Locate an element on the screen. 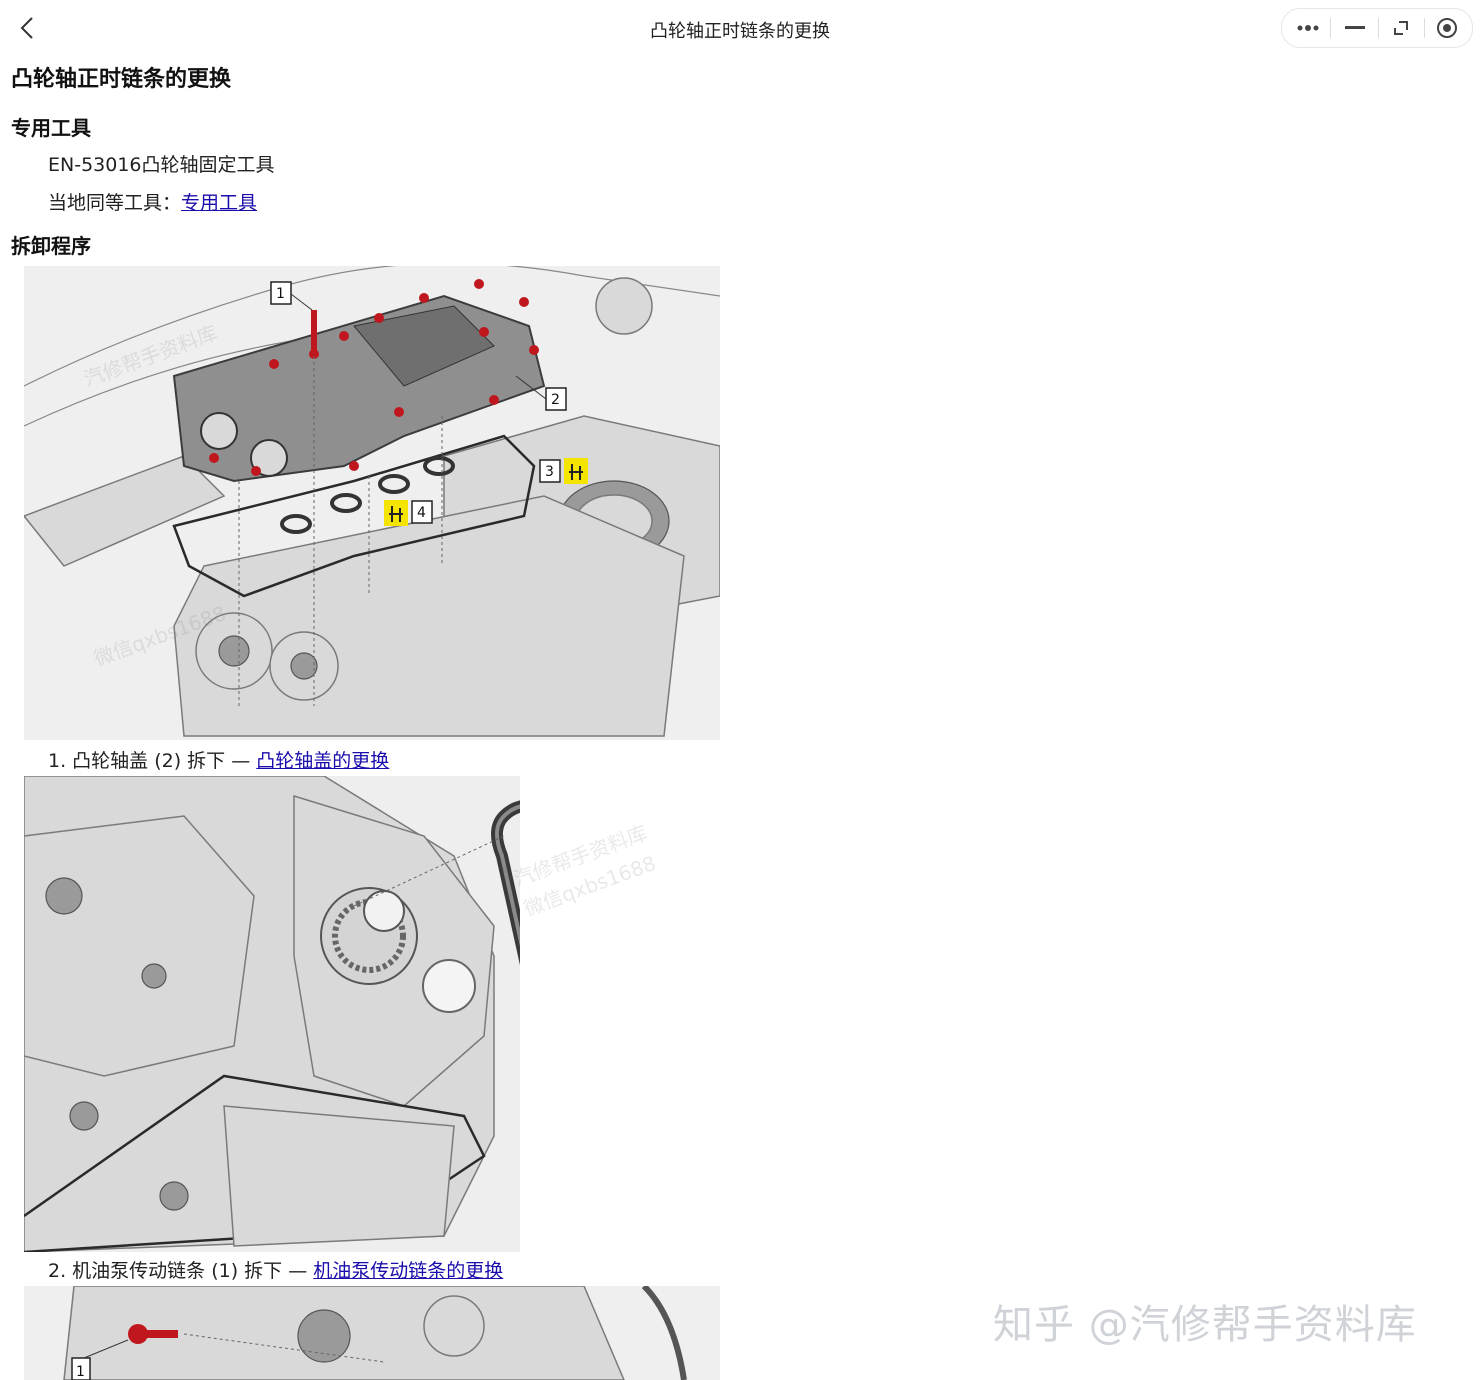 The height and width of the screenshot is (1380, 1480). tool-line: EN-53016凸轮轴固定工具 is located at coordinates (161, 165).